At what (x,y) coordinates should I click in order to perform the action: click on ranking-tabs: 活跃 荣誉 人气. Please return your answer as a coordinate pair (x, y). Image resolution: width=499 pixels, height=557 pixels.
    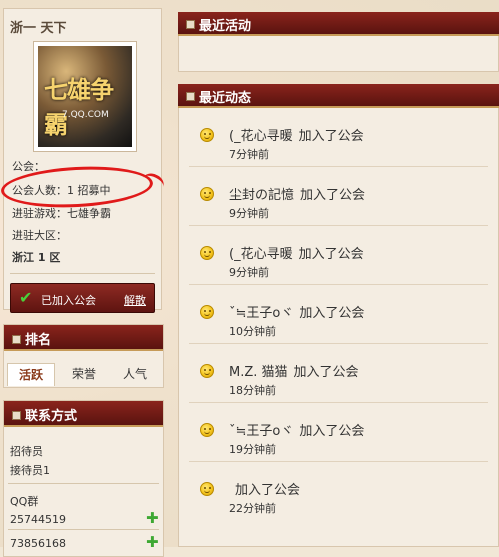
    Looking at the image, I should click on (83, 374).